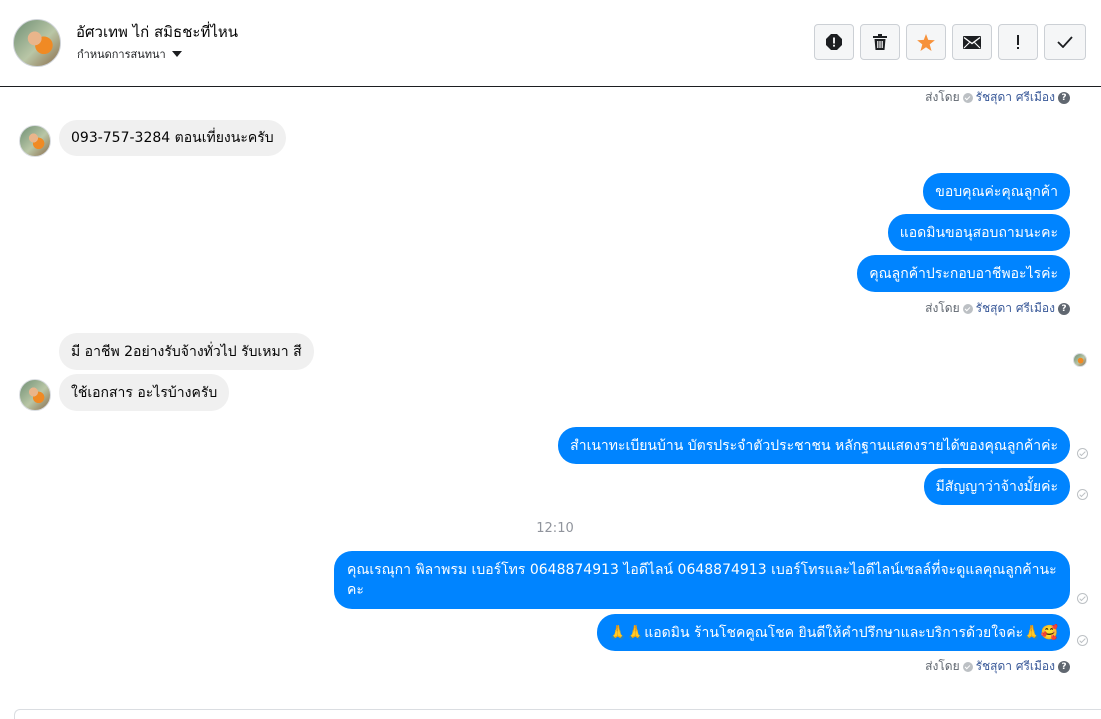  Describe the element at coordinates (950, 42) in the screenshot. I see `header-toolbar` at that location.